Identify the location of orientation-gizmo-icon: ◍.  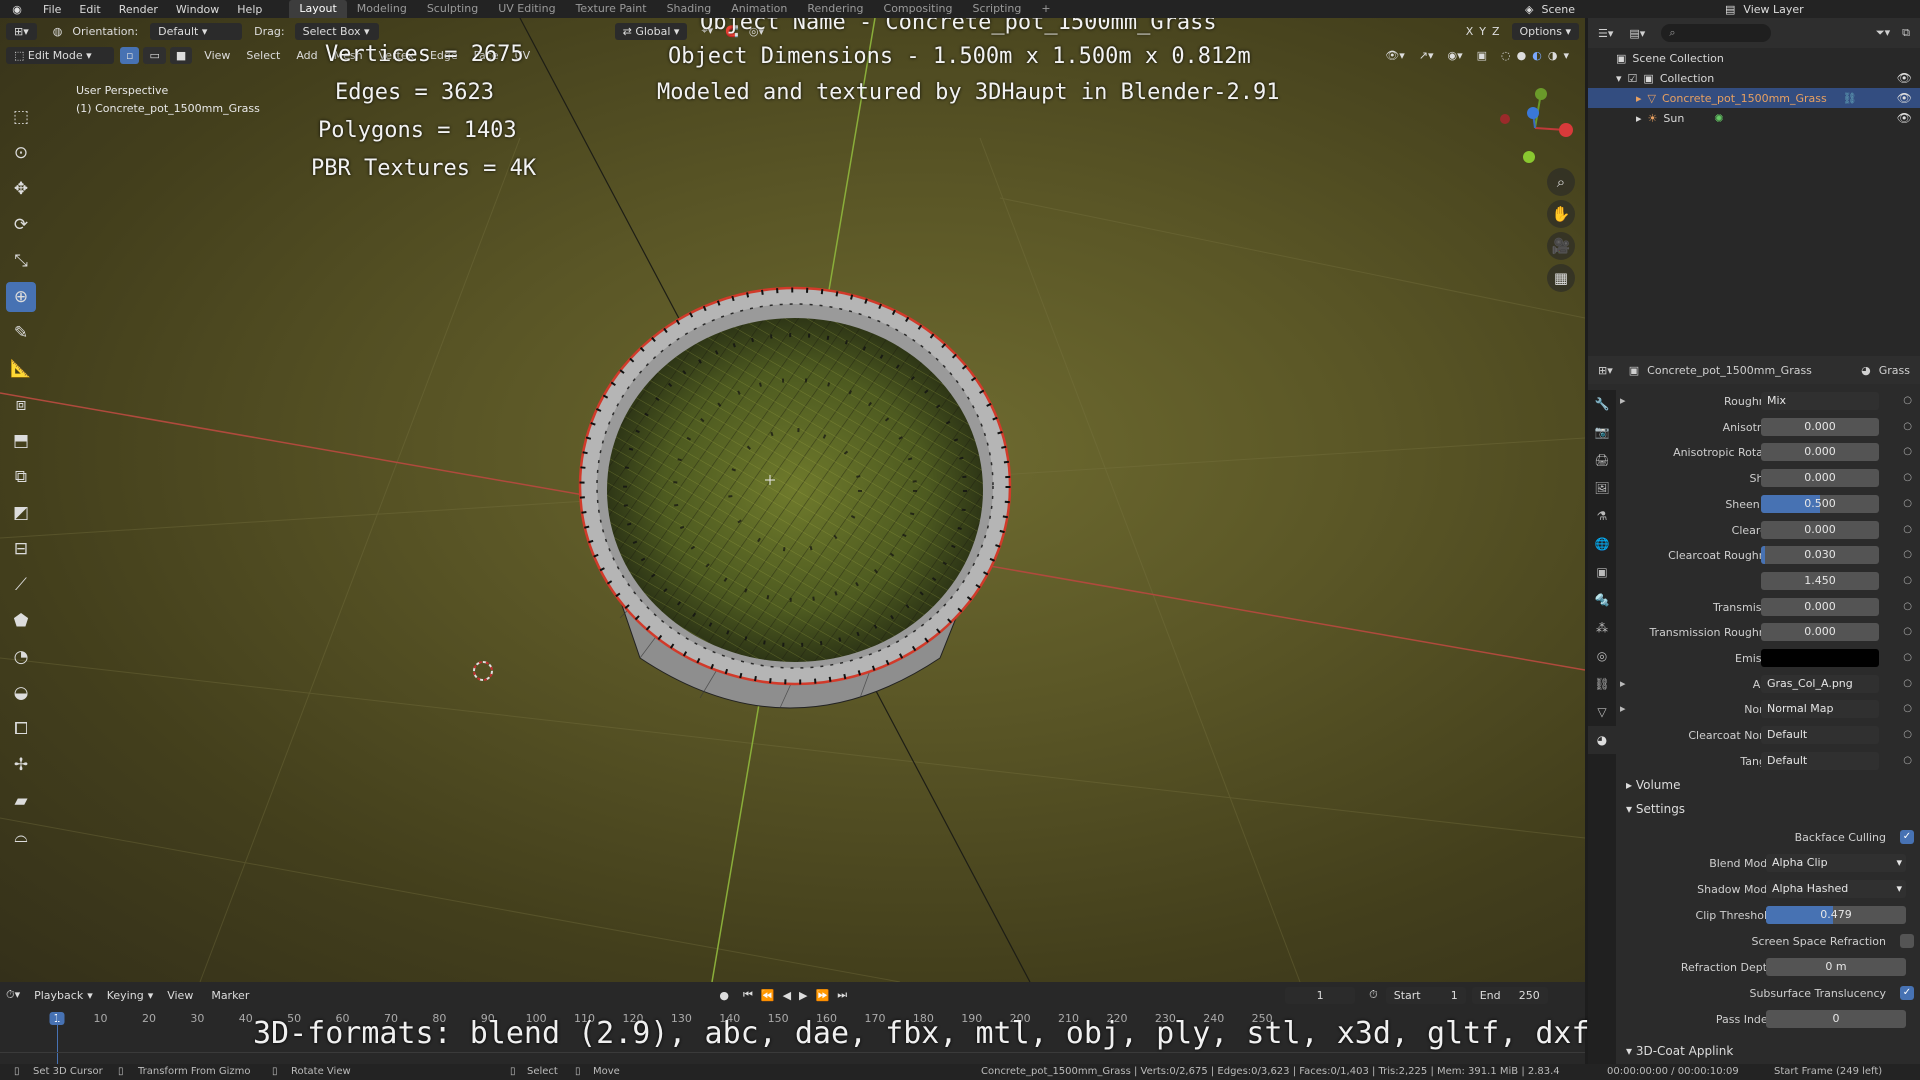
(58, 31).